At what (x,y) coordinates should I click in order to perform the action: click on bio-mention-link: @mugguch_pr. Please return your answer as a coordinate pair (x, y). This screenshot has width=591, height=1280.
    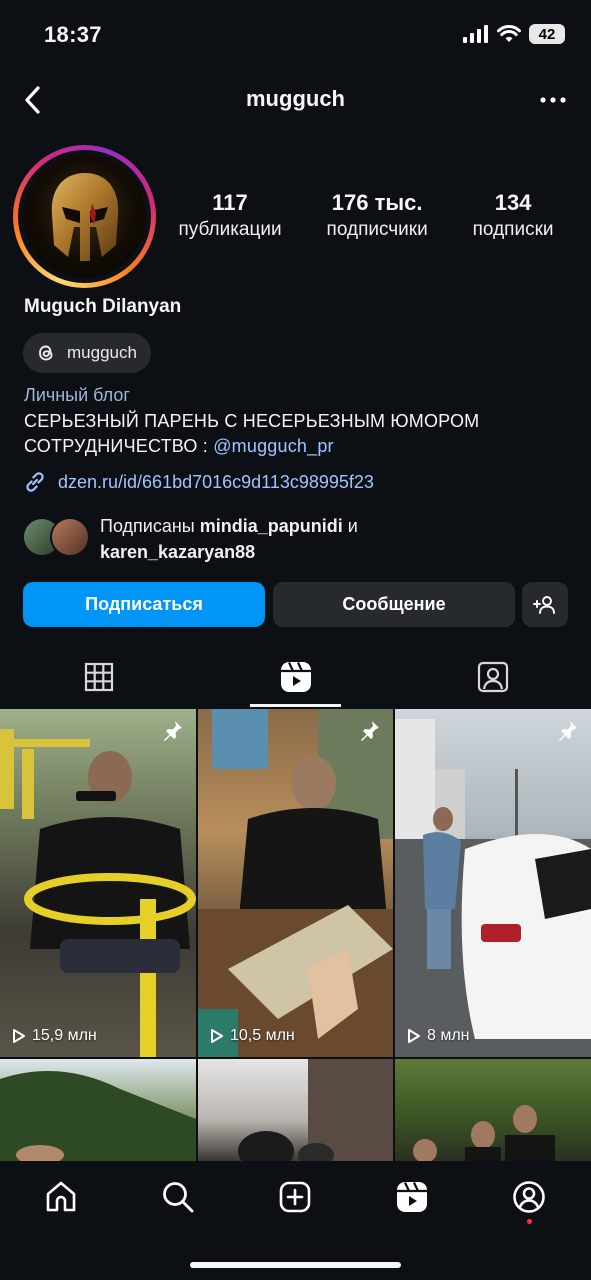
    Looking at the image, I should click on (273, 446).